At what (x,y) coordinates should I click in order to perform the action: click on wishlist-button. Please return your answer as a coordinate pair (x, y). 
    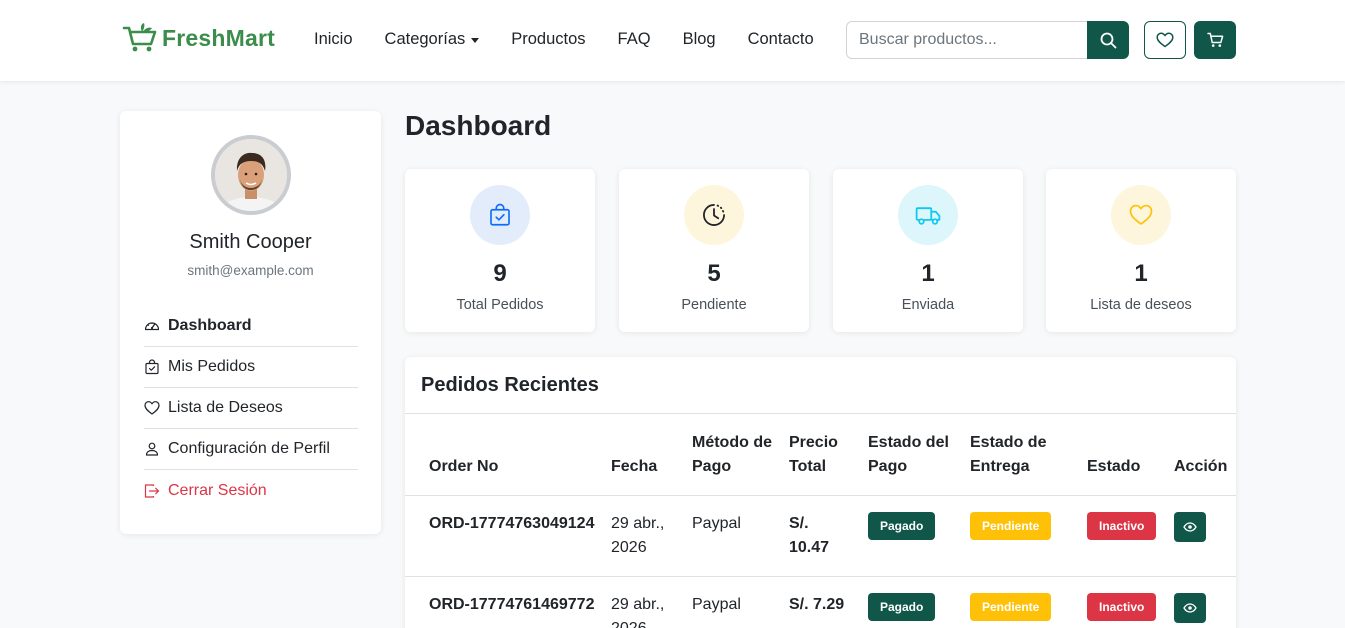
    Looking at the image, I should click on (1165, 40).